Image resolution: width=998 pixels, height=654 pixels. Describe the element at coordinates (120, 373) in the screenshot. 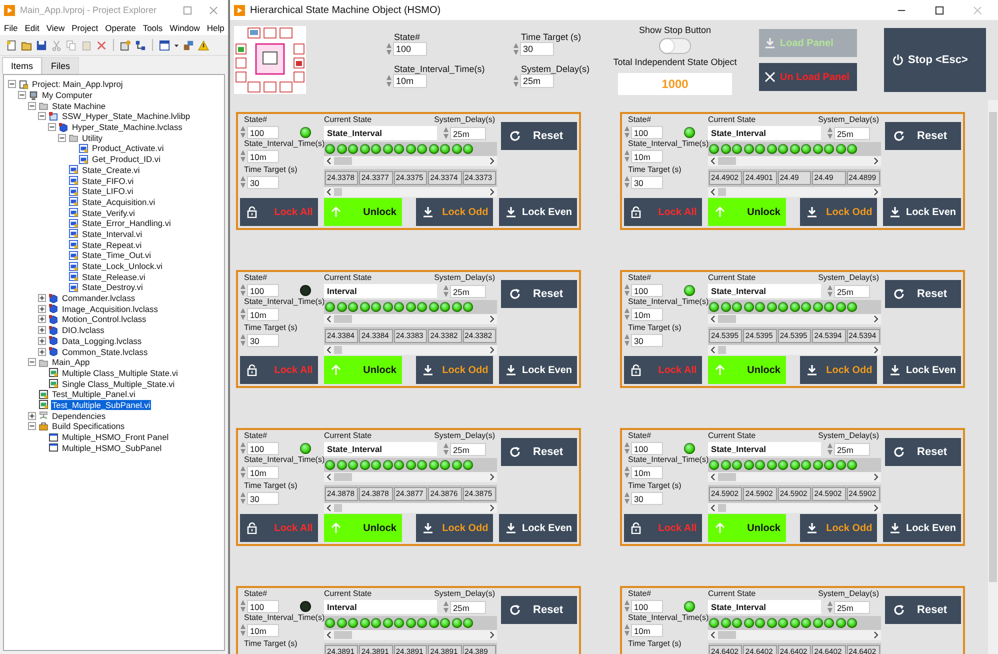

I see `tree-item: Multiple Class_Multiple State.vi` at that location.